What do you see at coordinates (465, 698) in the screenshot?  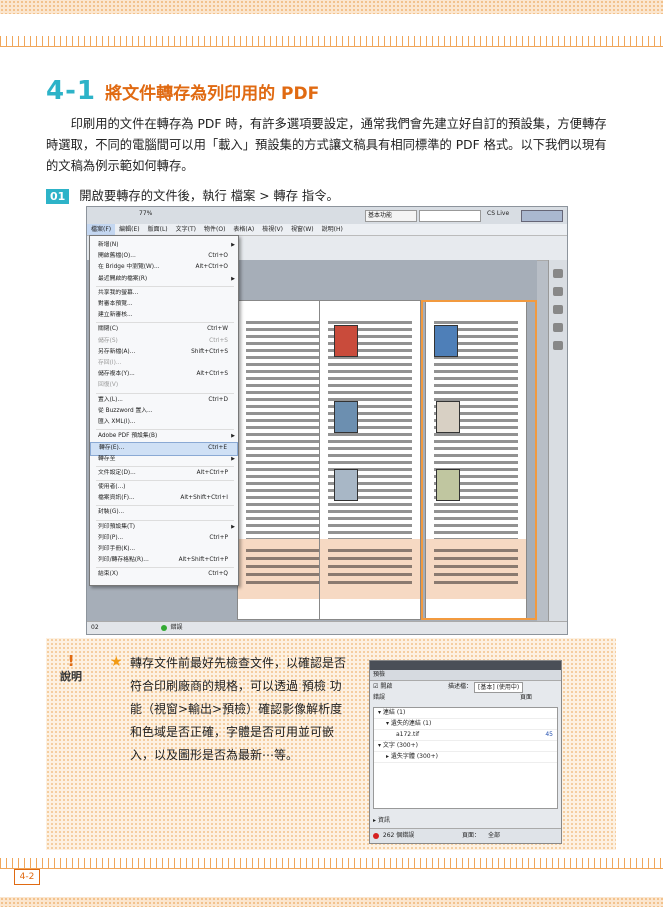 I see `list-header: 錯誤 頁面` at bounding box center [465, 698].